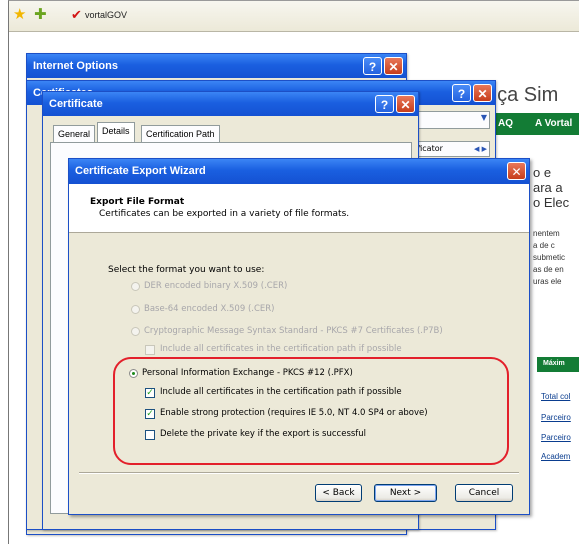  Describe the element at coordinates (451, 149) in the screenshot. I see `cert-tab-strip: ificator ◀ ▶` at that location.